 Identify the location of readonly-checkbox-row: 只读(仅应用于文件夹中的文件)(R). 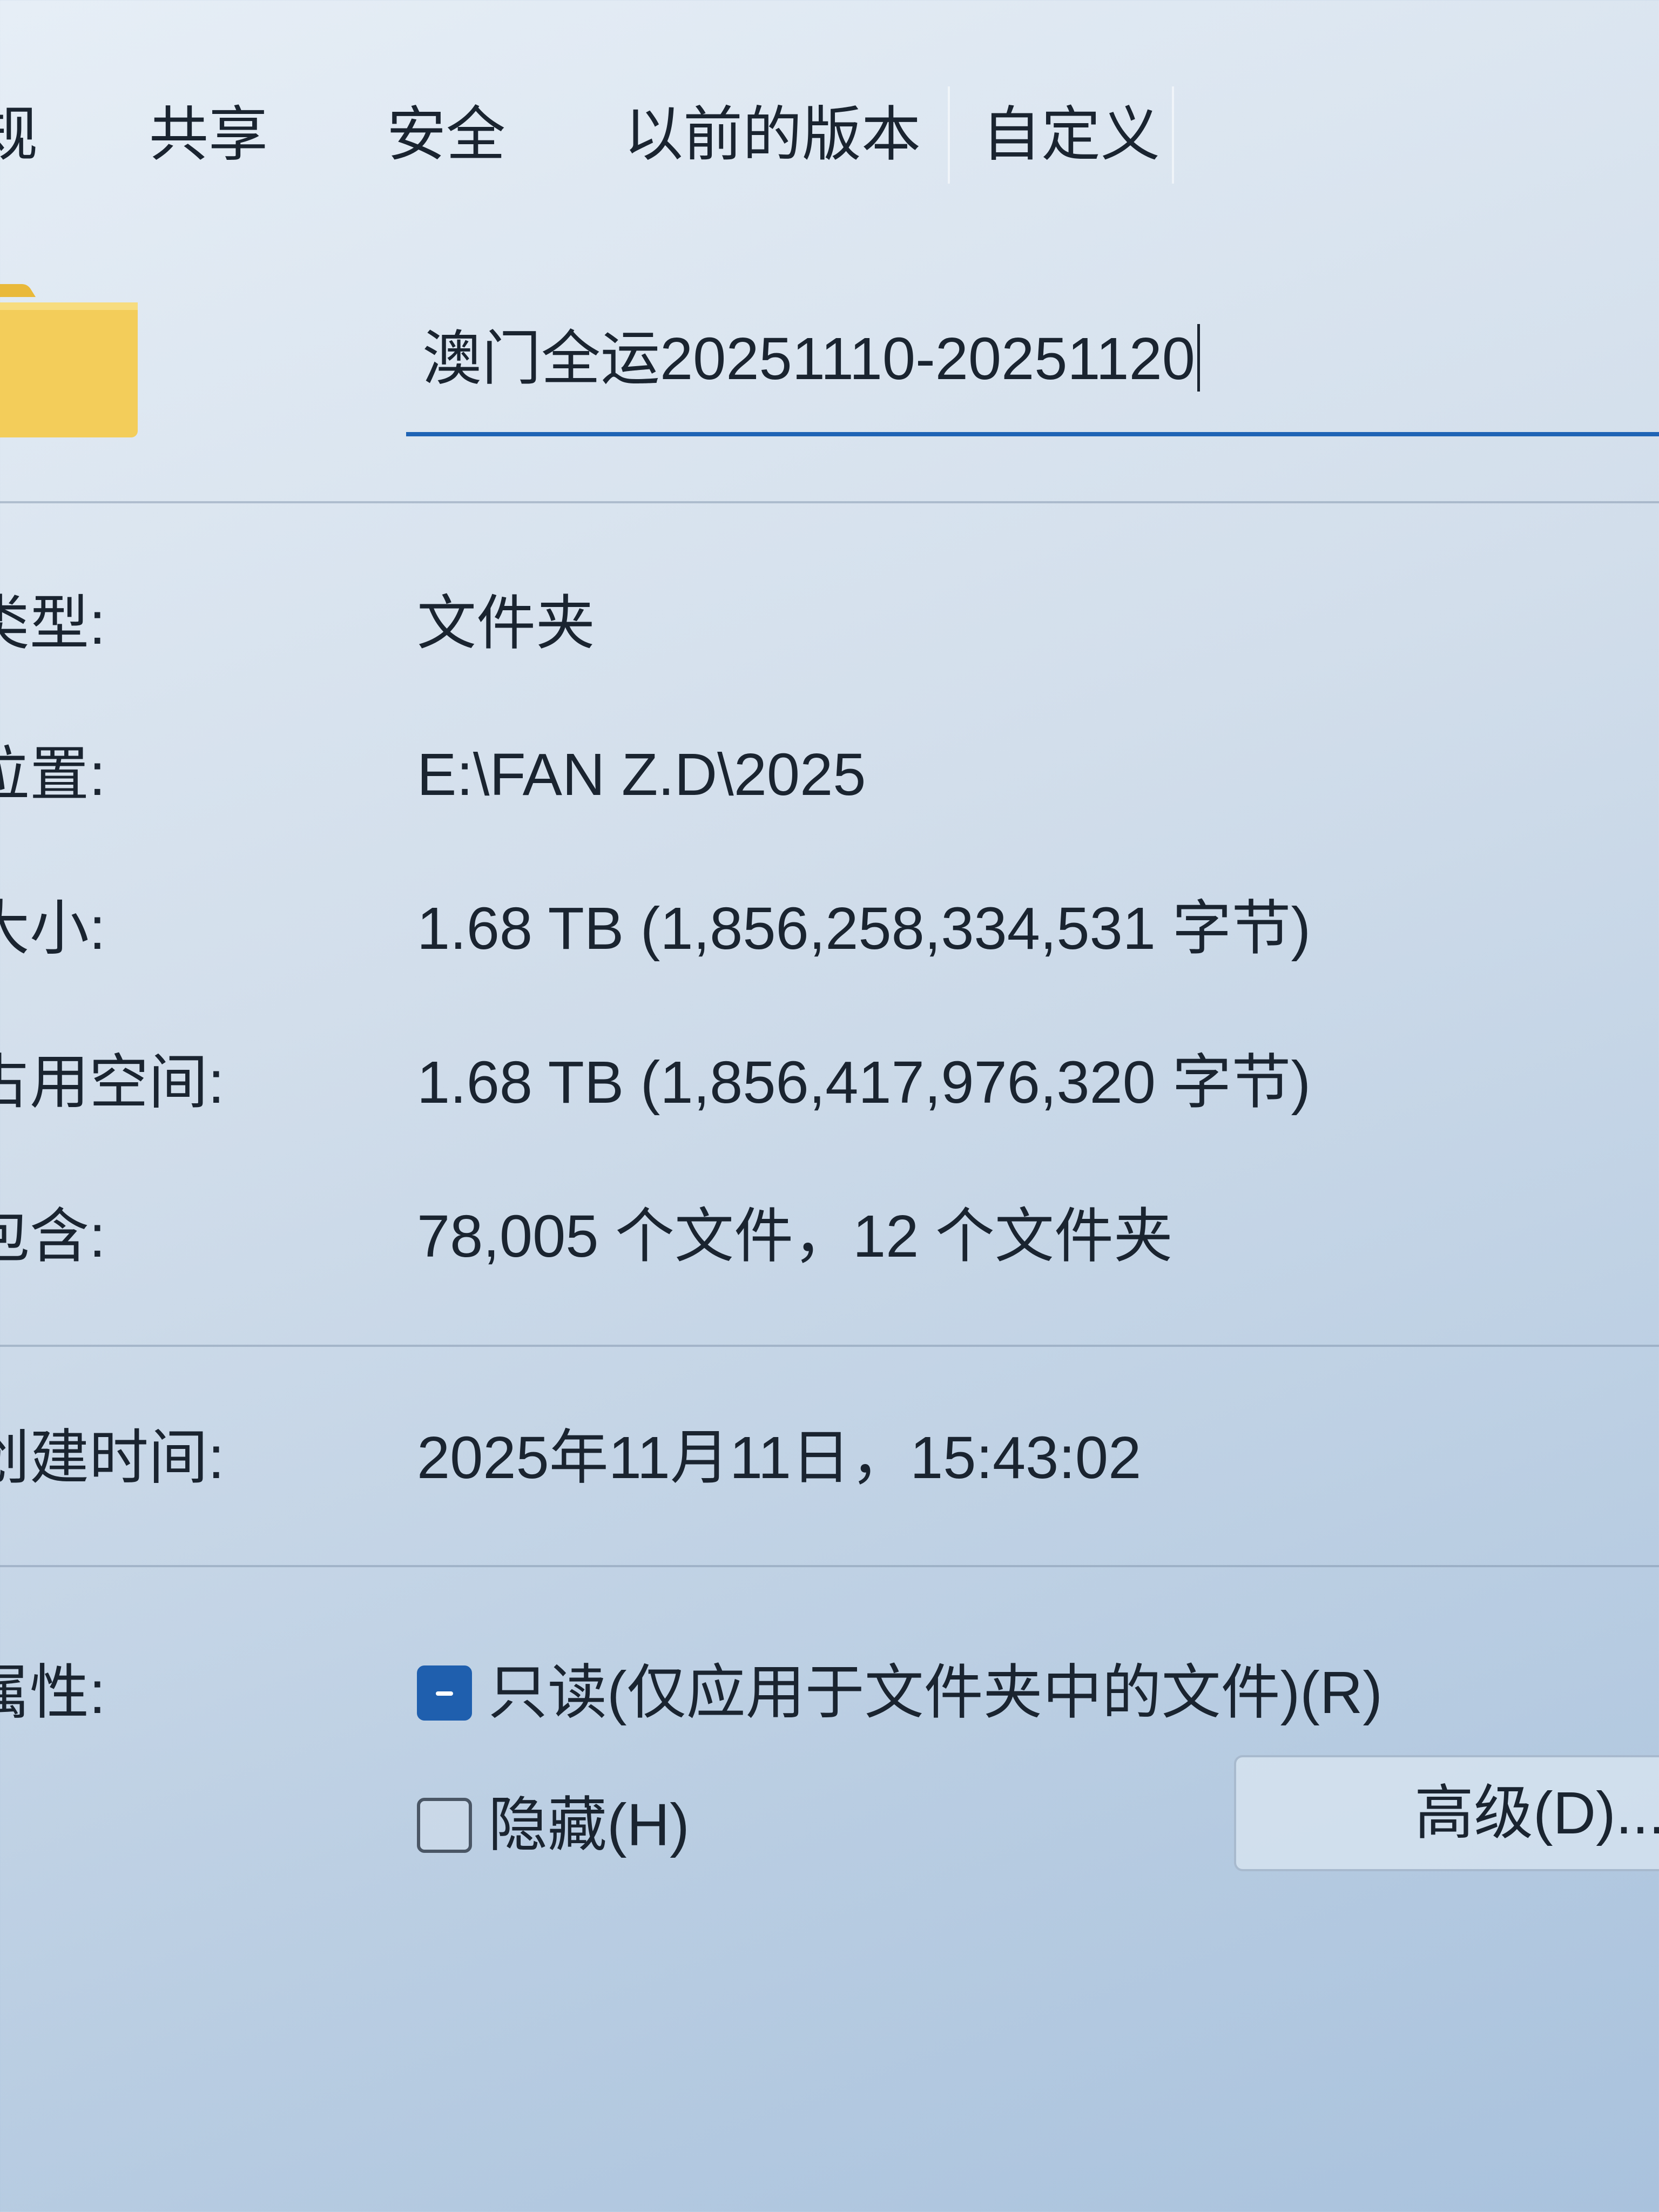
(899, 1693).